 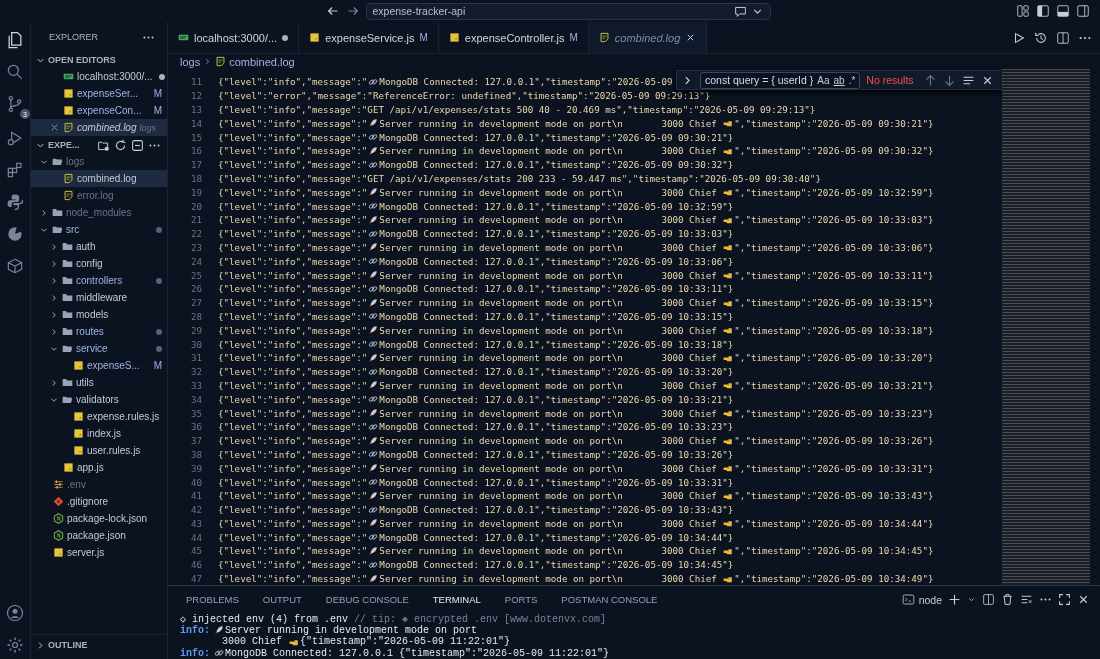 I want to click on regex-toggle: .*, so click(x=852, y=80).